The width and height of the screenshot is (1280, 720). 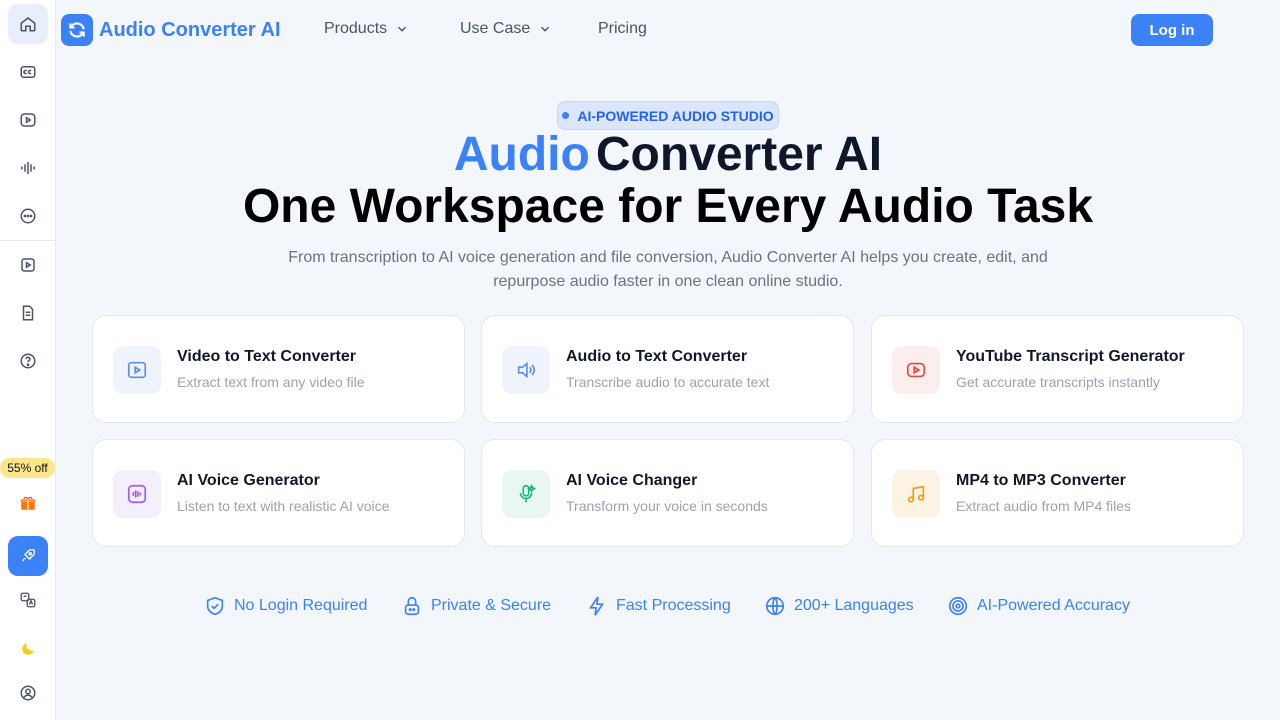 I want to click on nav-products: Products, so click(x=366, y=29).